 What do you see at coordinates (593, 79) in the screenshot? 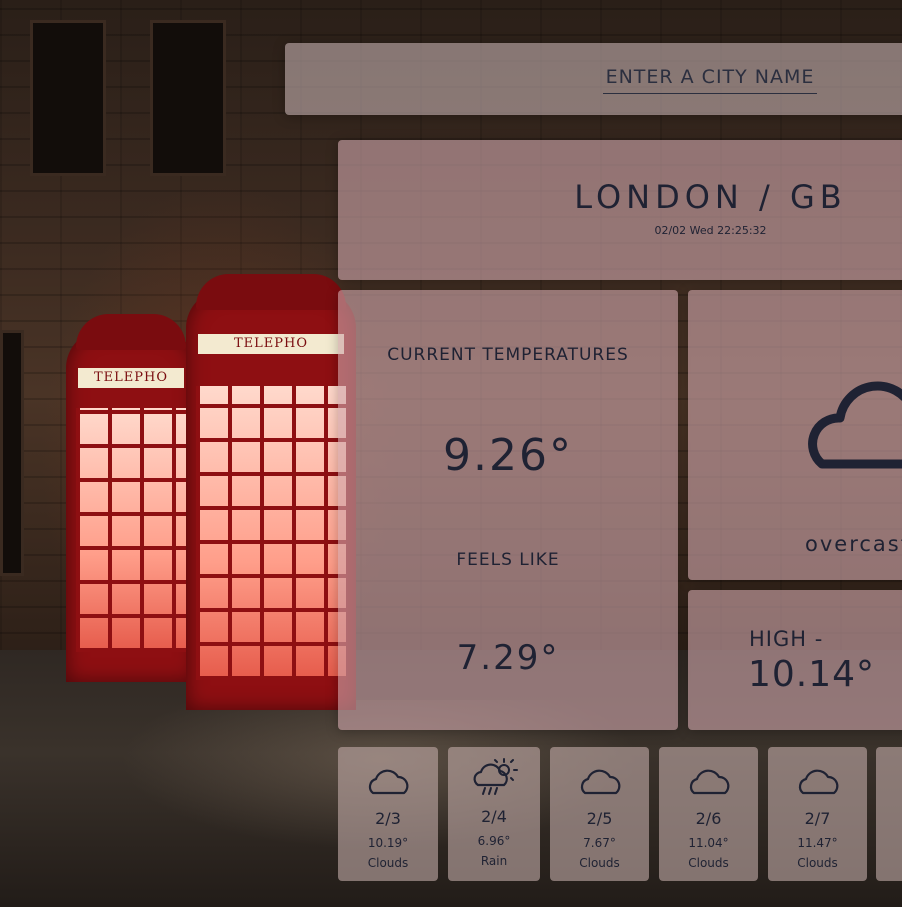
I see `search-bar` at bounding box center [593, 79].